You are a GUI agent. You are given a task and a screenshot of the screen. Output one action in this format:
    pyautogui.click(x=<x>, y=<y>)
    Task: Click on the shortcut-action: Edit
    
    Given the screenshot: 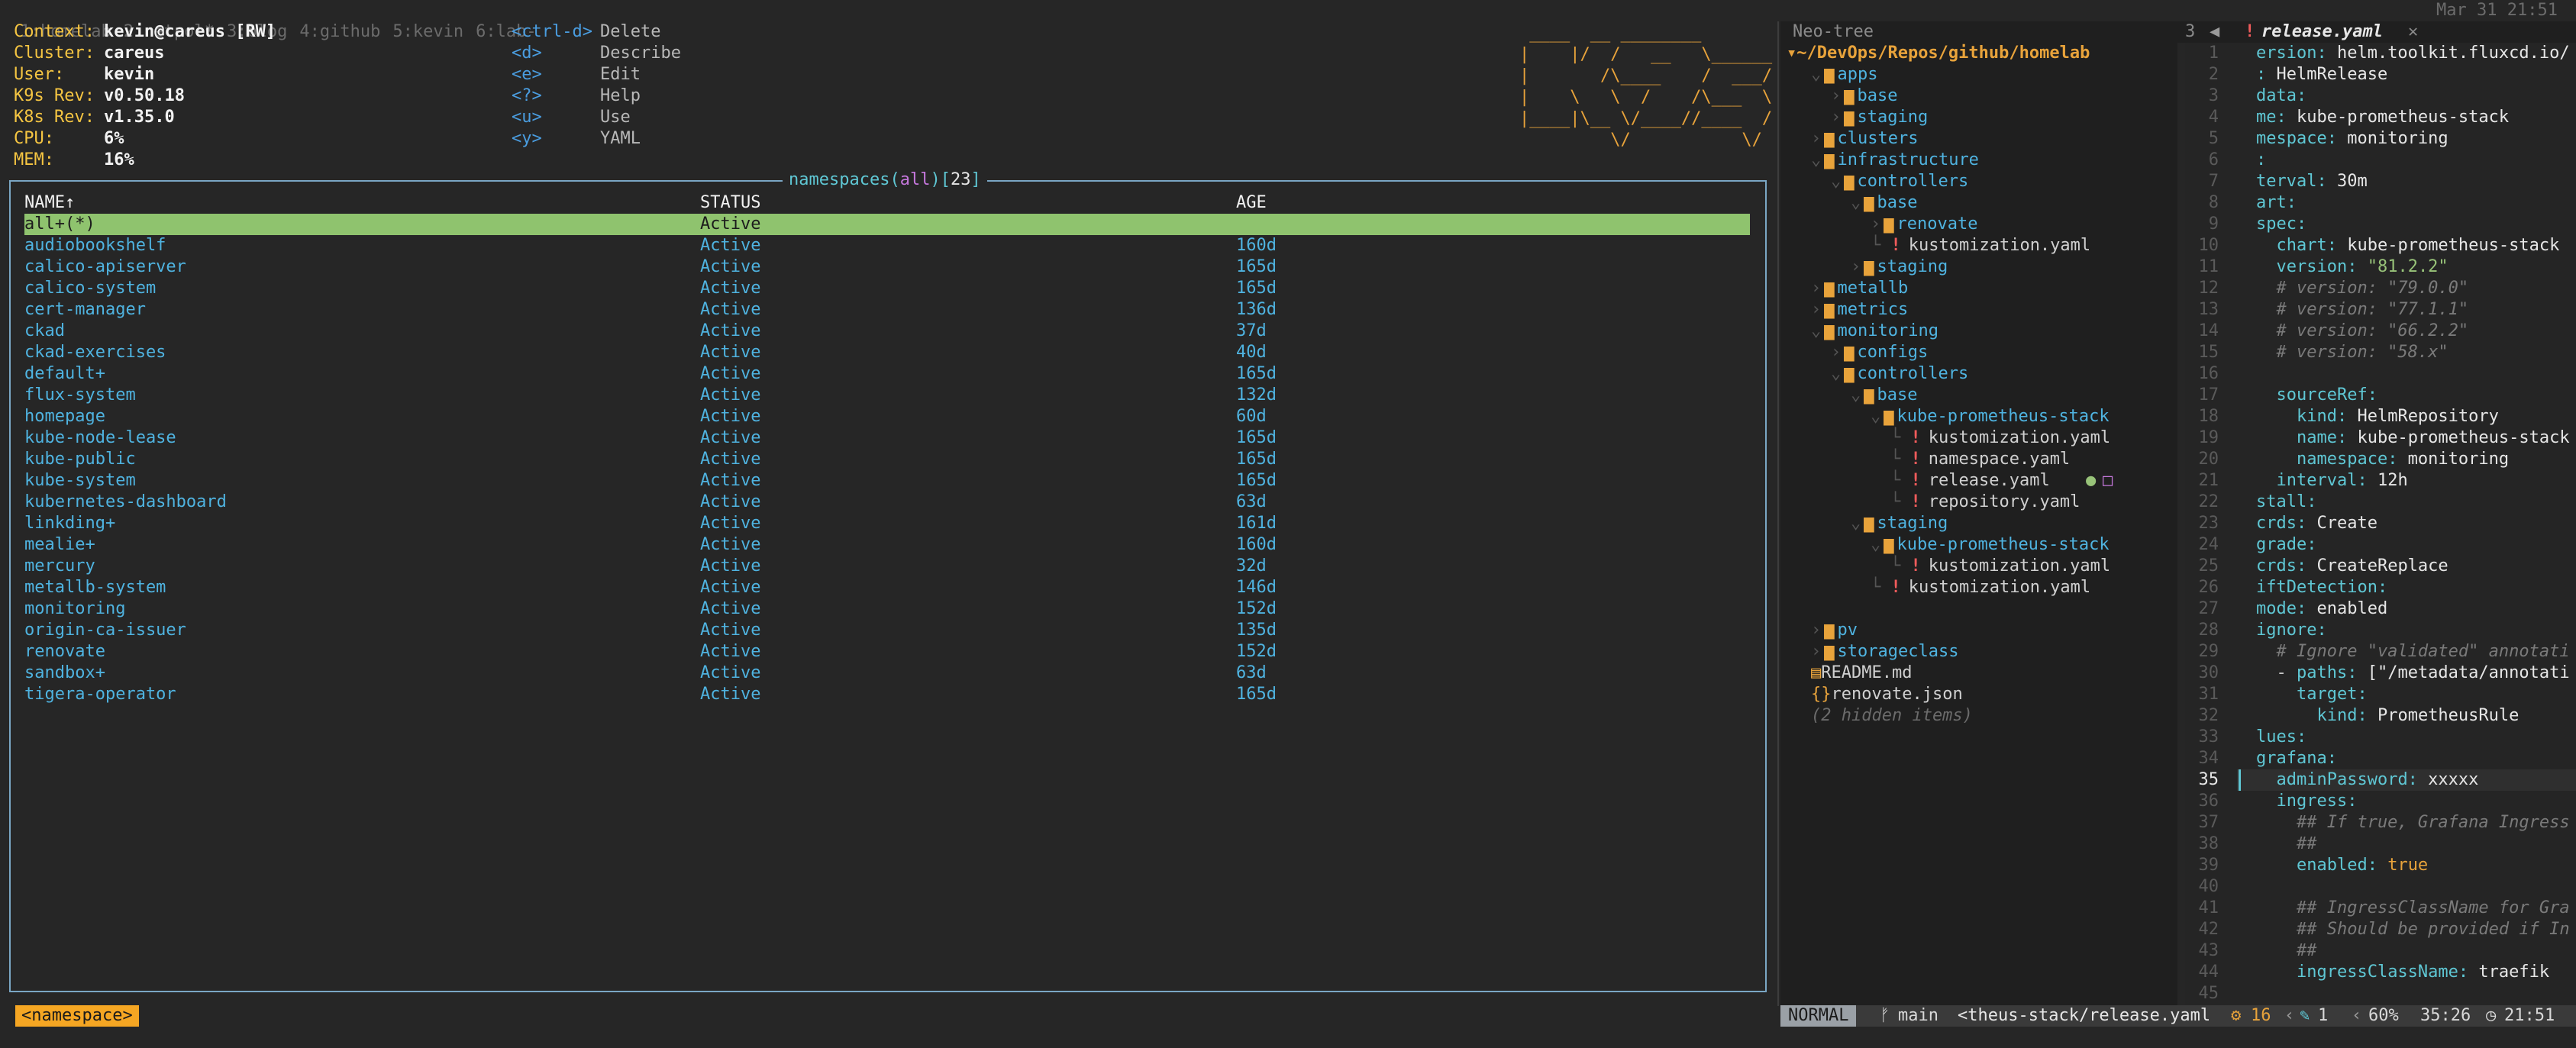 What is the action you would take?
    pyautogui.click(x=620, y=74)
    